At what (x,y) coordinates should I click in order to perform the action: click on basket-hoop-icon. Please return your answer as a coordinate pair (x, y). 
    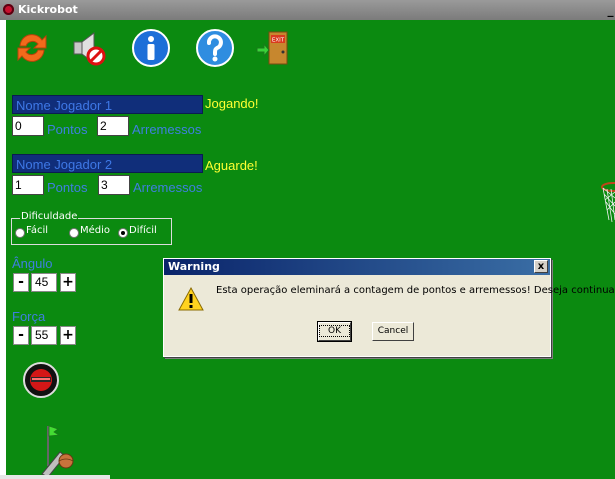
    Looking at the image, I should click on (608, 202).